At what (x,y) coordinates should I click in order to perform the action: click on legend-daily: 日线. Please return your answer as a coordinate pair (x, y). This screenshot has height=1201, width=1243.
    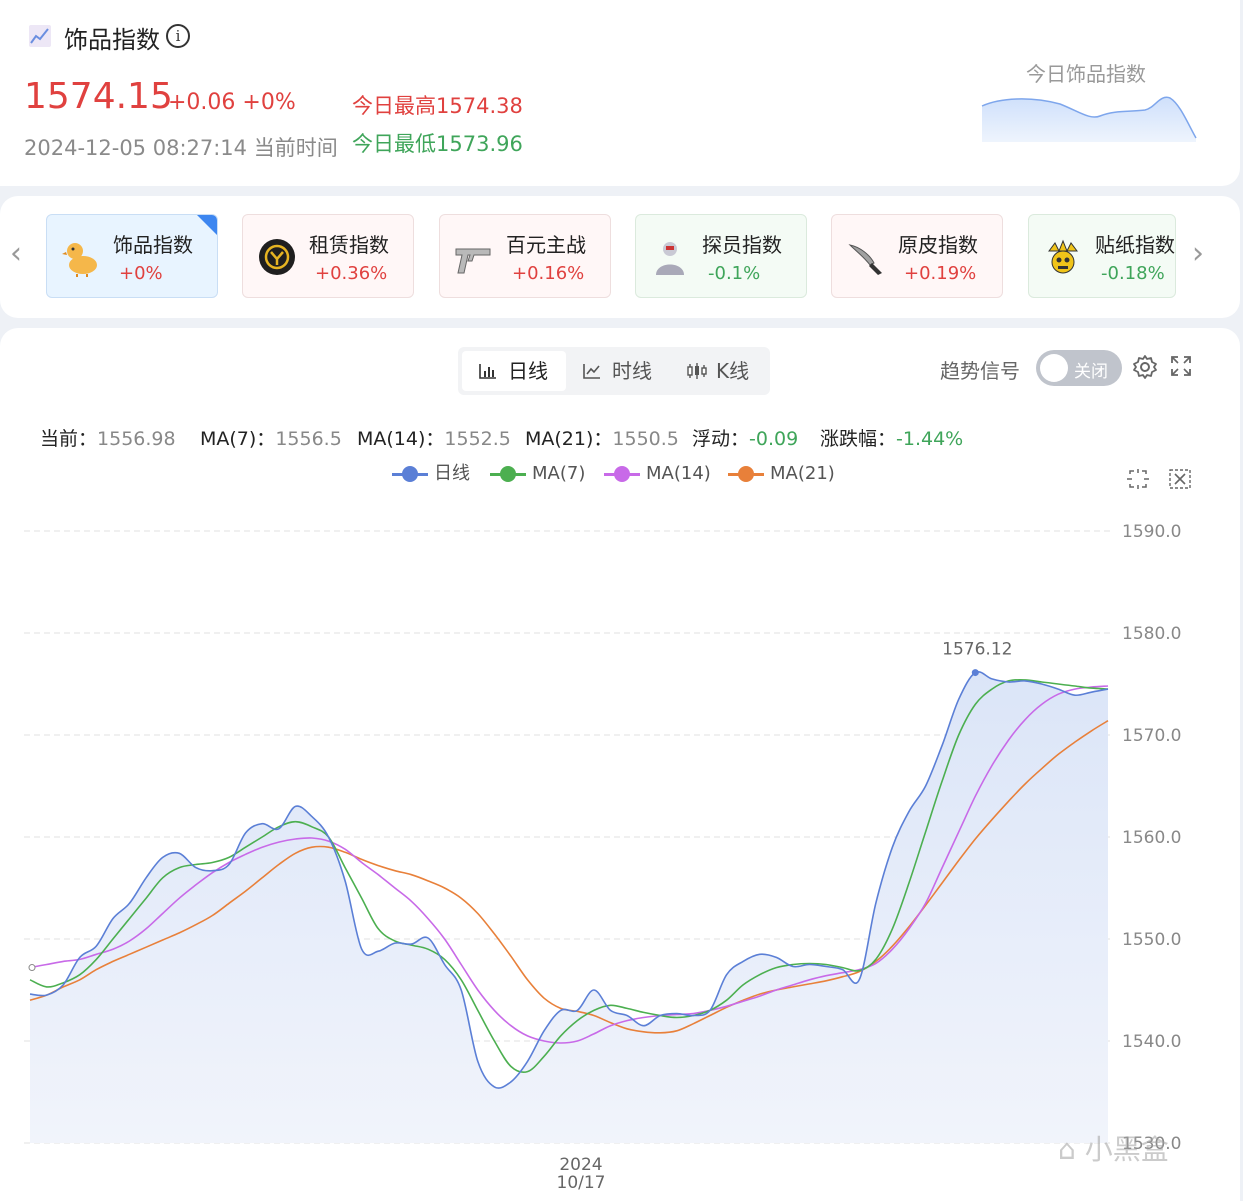
    Looking at the image, I should click on (431, 474).